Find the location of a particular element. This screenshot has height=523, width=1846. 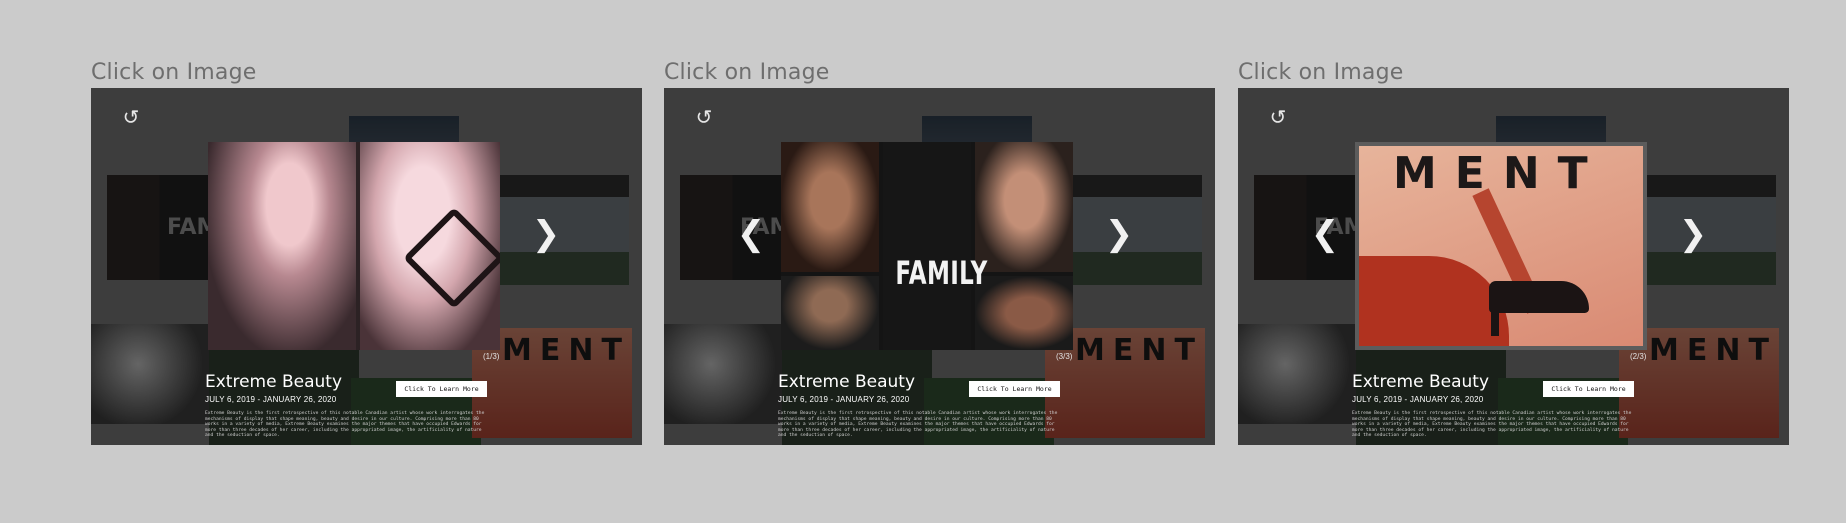

main-image: MENT is located at coordinates (1501, 246).